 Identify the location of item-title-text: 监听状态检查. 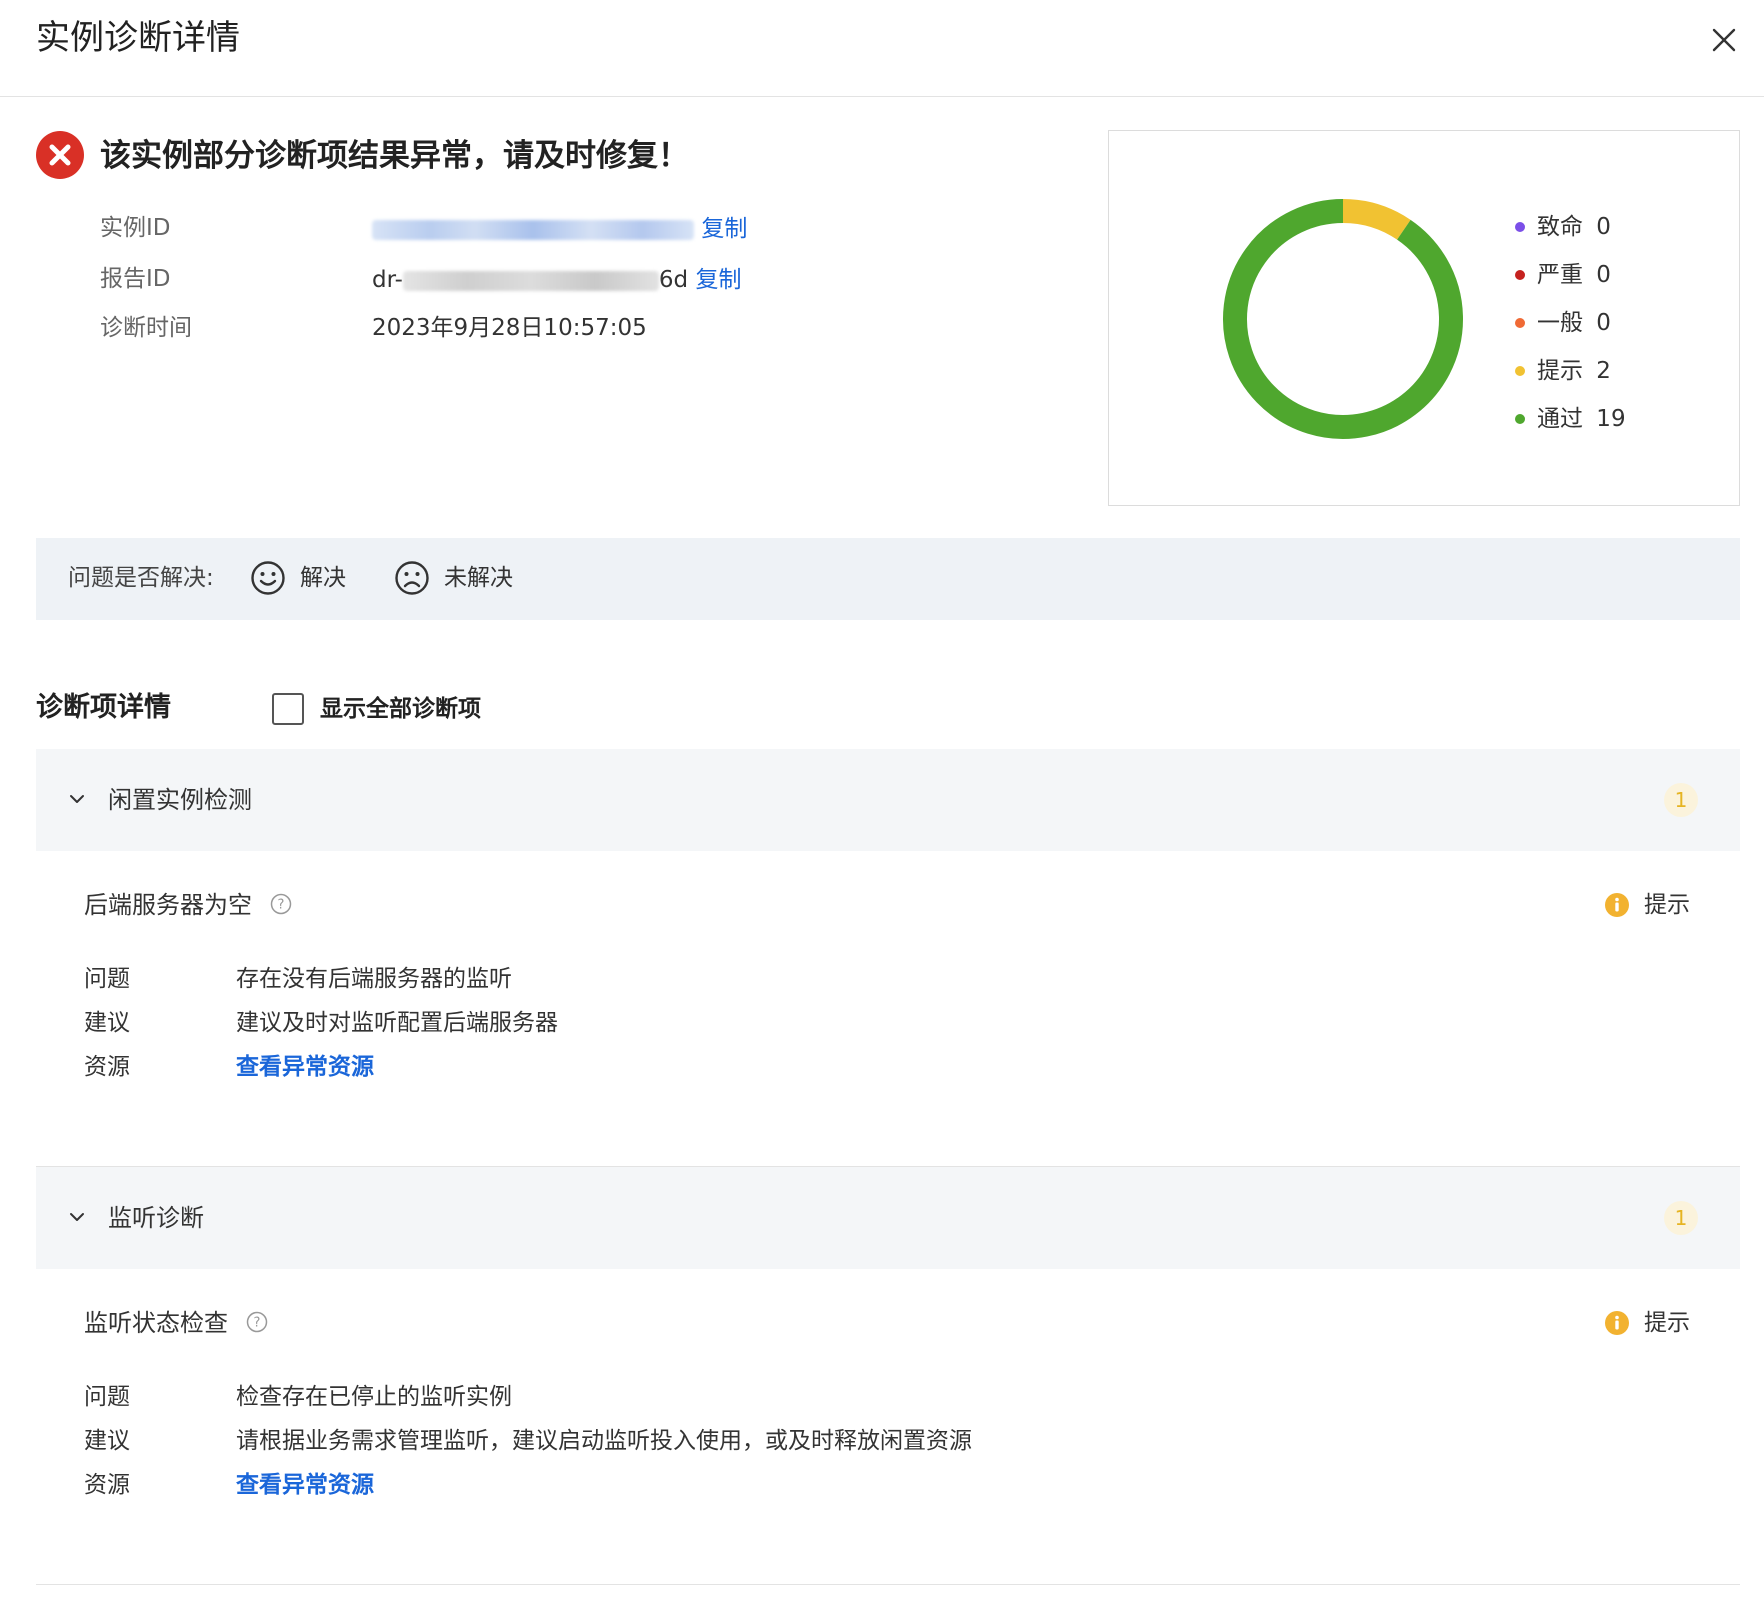
(156, 1323).